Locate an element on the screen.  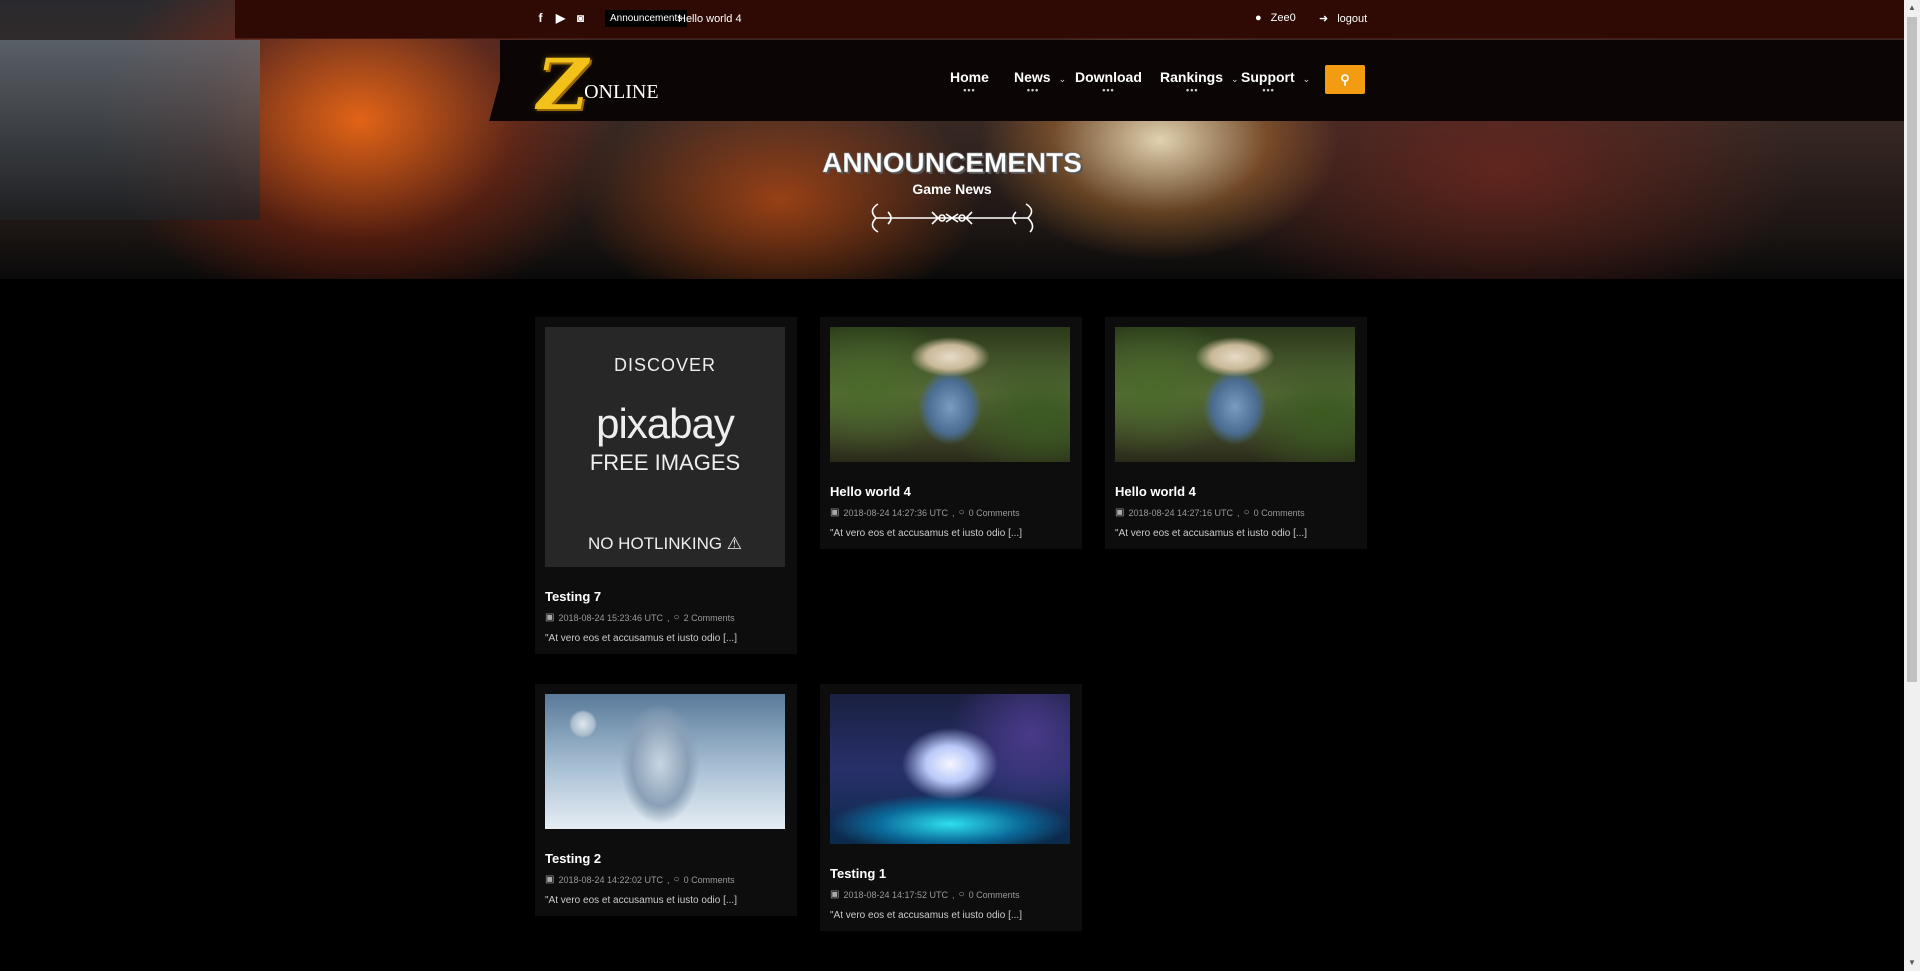
post-comments: 2 Comments is located at coordinates (709, 618).